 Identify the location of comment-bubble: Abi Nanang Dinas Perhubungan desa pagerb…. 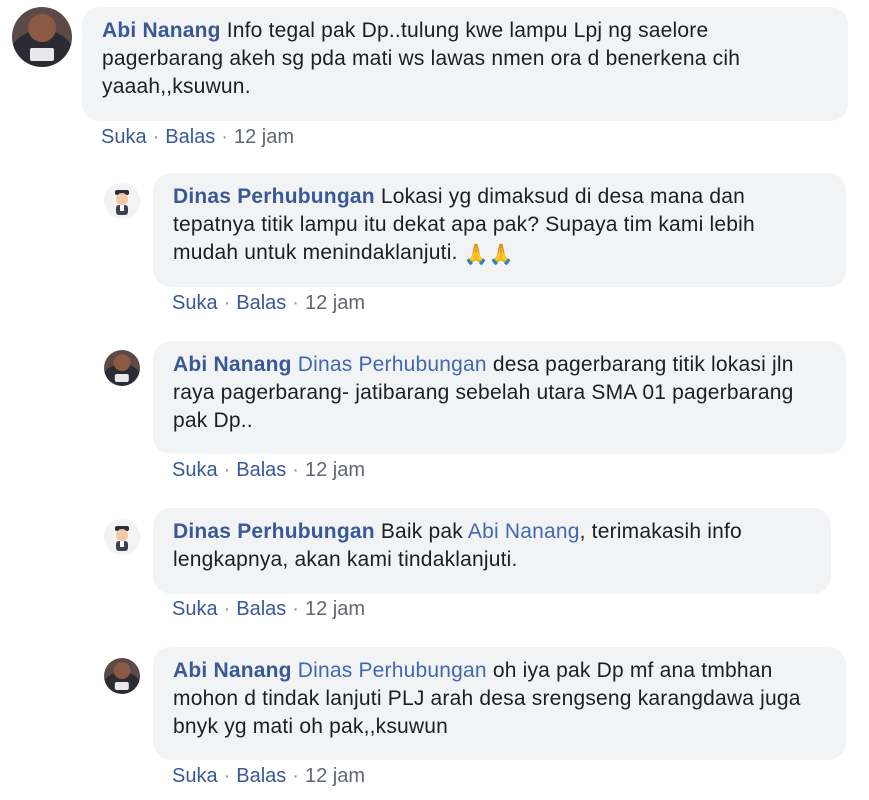
(499, 397).